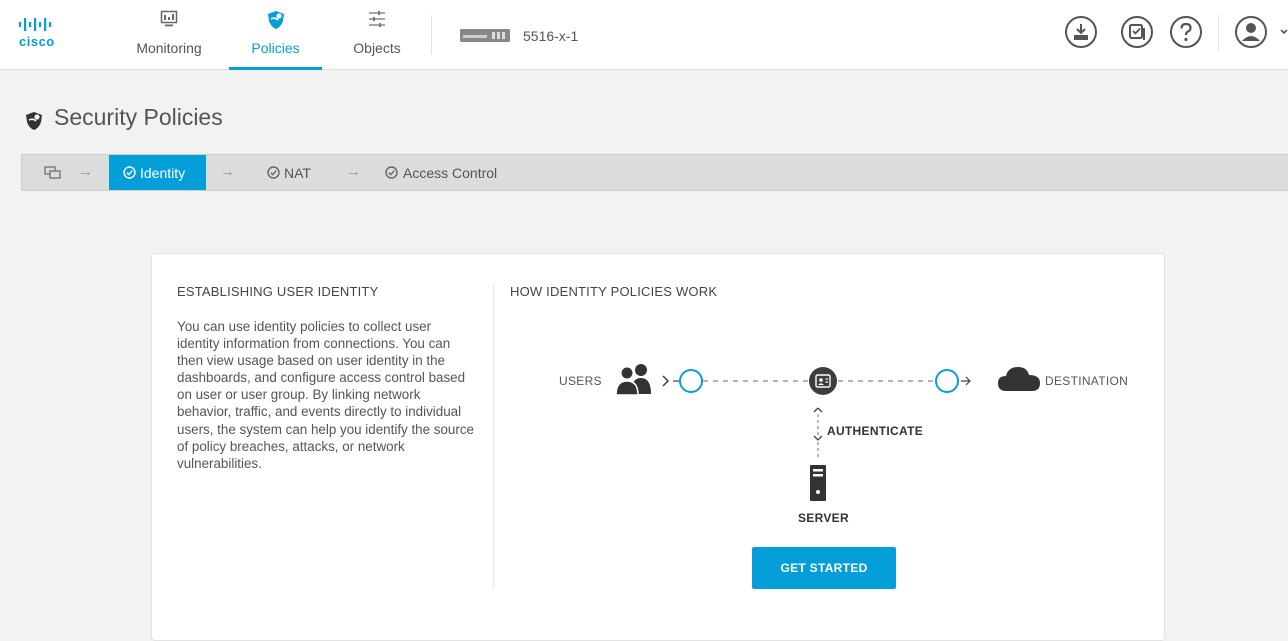 The width and height of the screenshot is (1288, 641). Describe the element at coordinates (275, 35) in the screenshot. I see `nav-policies: Policies` at that location.